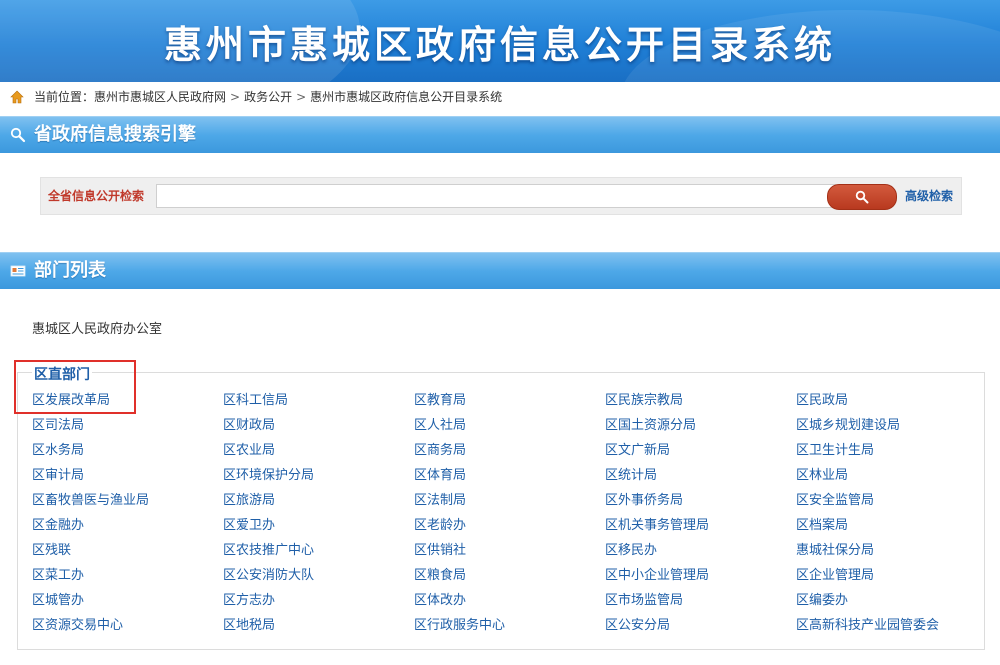 The image size is (1000, 665). I want to click on dept-link: 区林业局, so click(822, 473).